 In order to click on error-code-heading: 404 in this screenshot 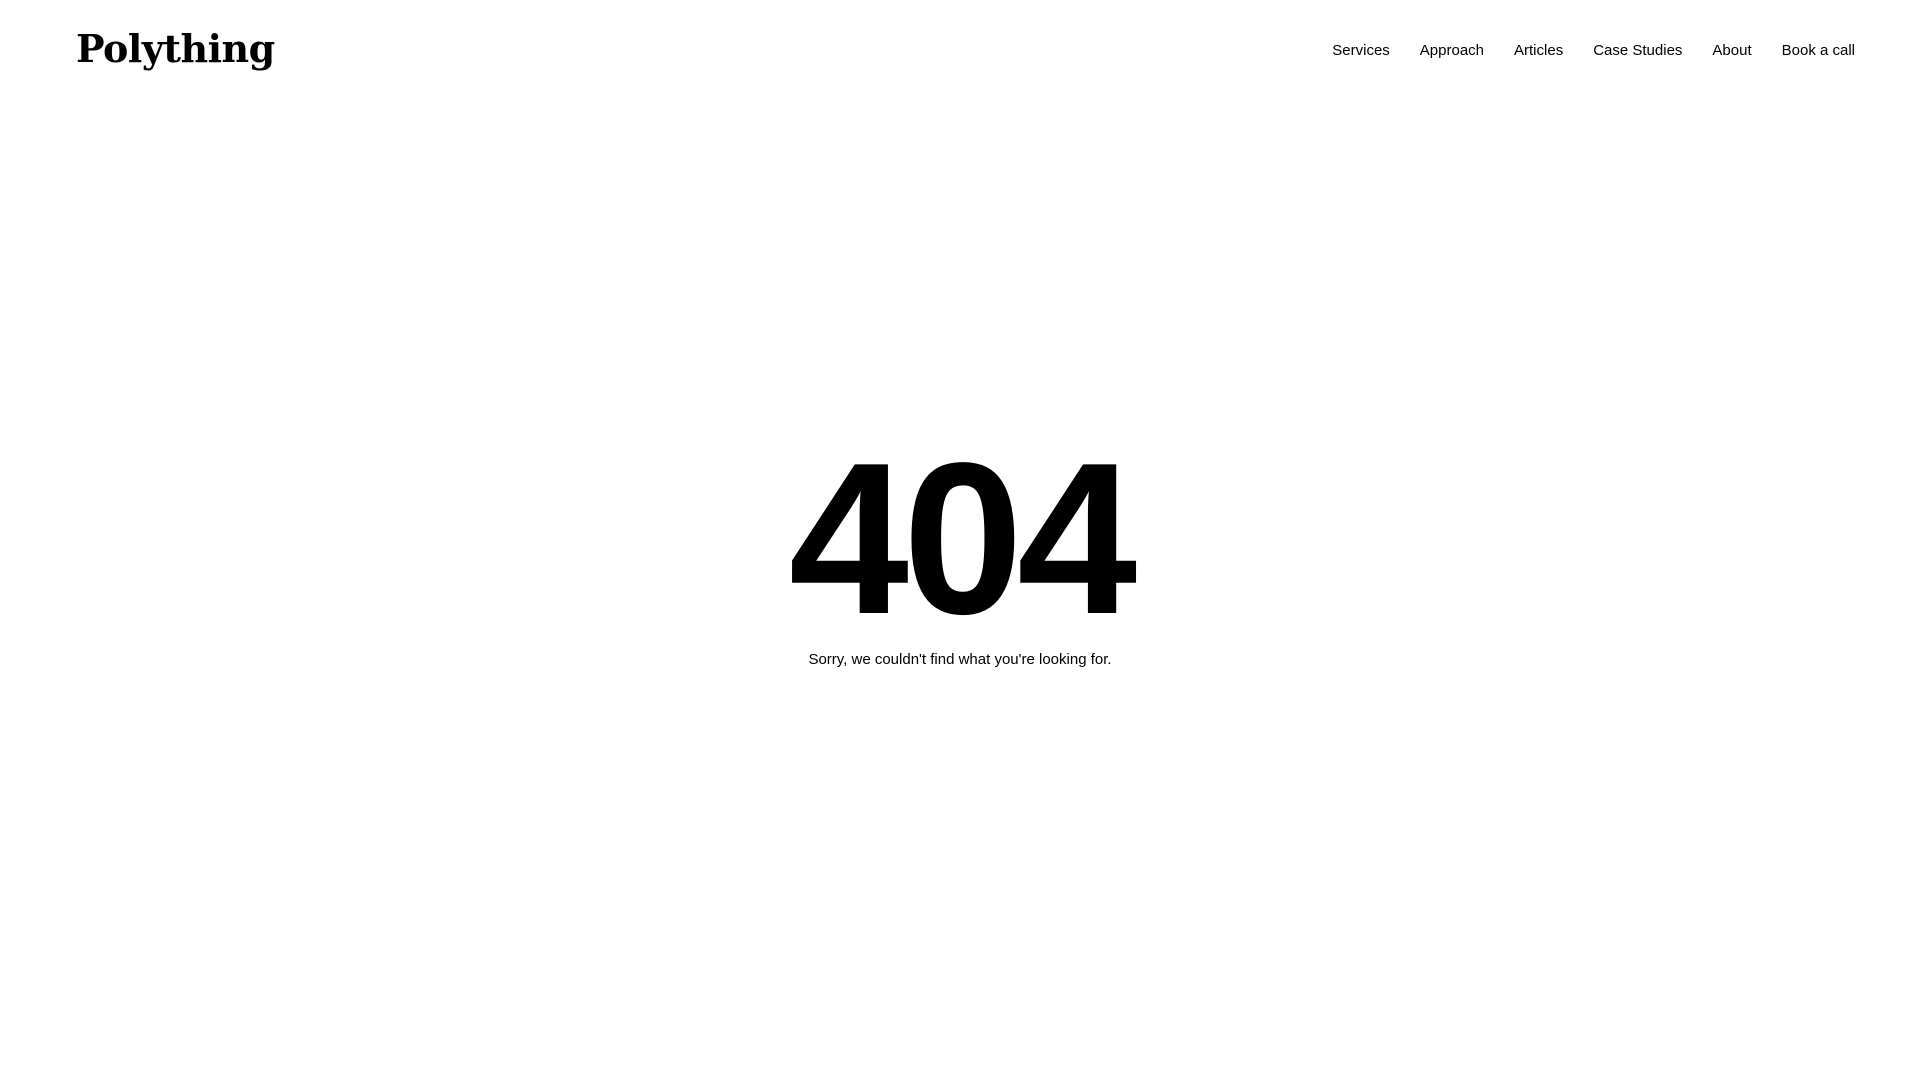, I will do `click(962, 538)`.